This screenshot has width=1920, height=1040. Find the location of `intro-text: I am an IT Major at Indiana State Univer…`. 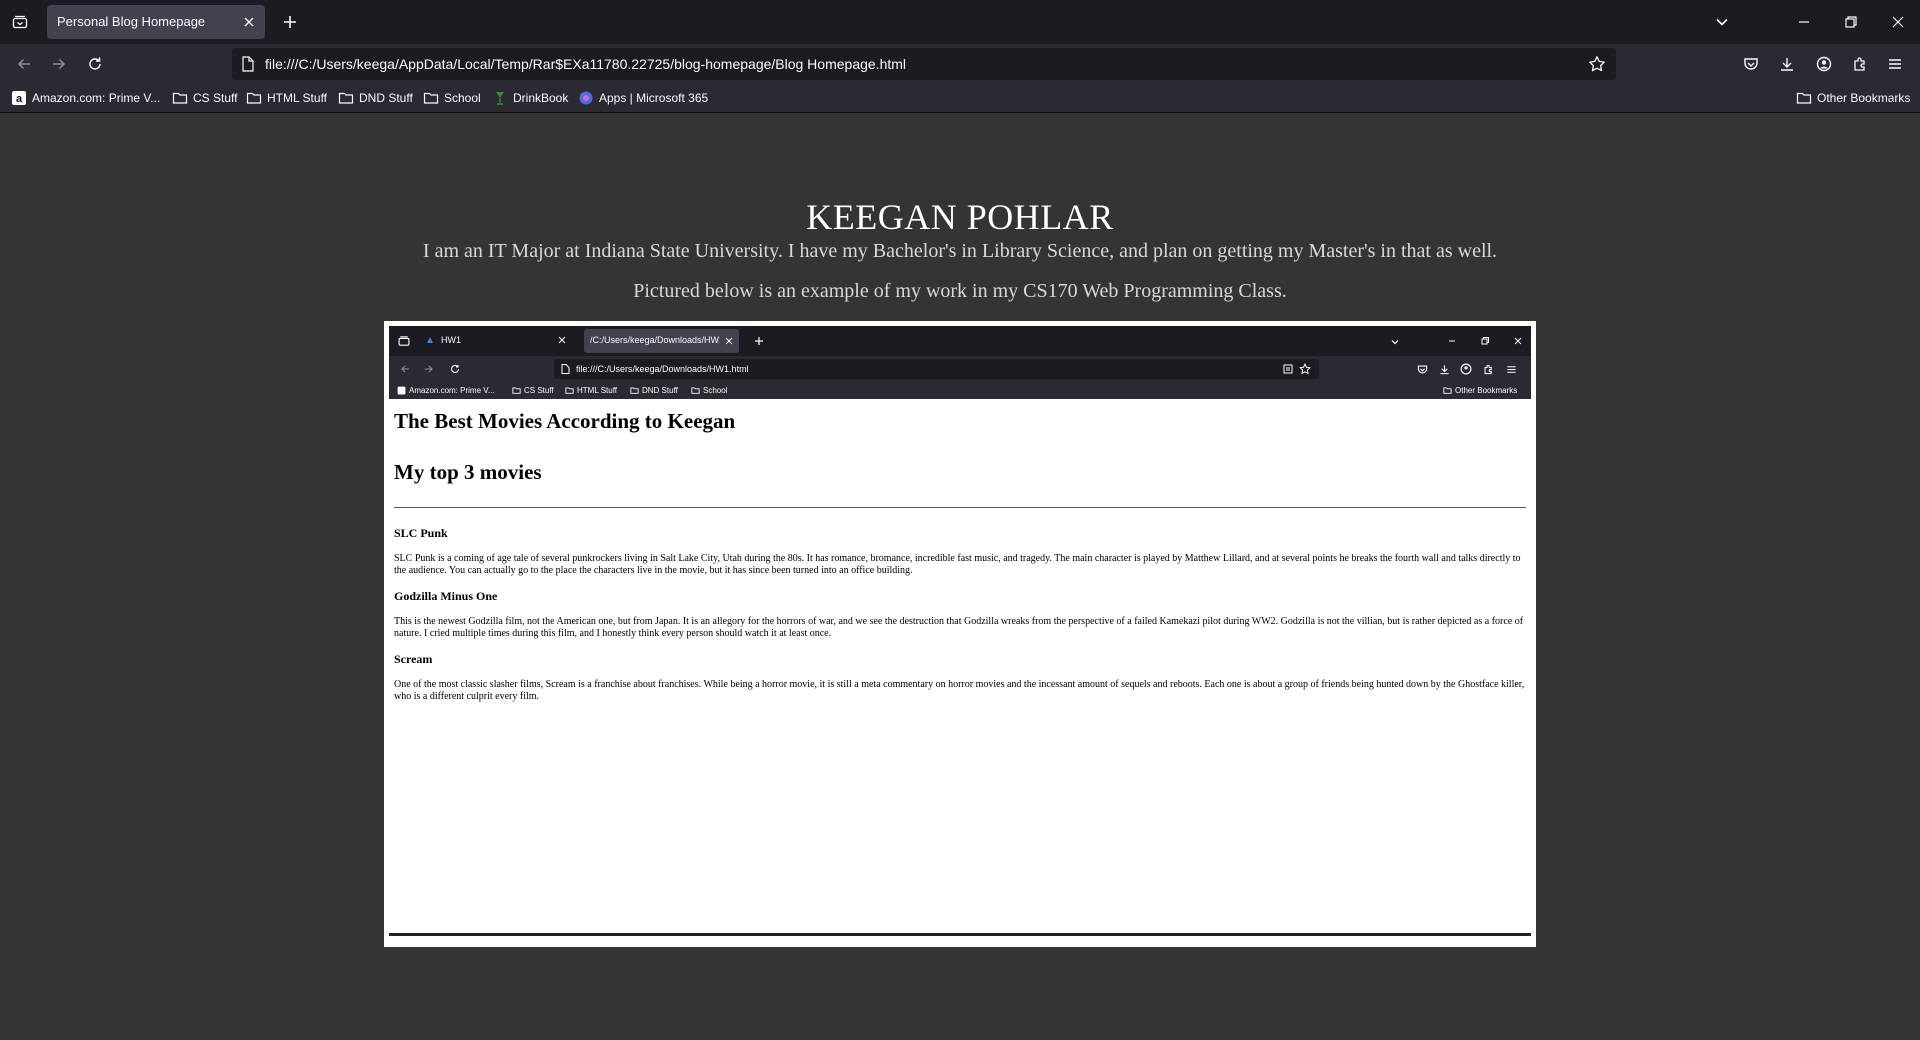

intro-text: I am an IT Major at Indiana State Univer… is located at coordinates (960, 251).